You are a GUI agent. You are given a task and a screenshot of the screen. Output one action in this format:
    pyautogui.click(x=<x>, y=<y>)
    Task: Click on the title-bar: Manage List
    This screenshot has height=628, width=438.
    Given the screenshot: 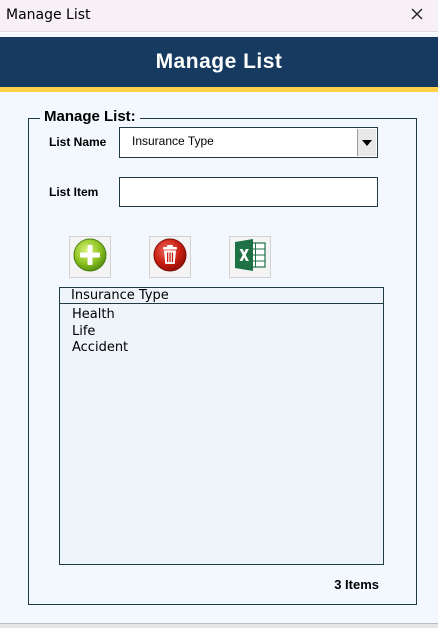 What is the action you would take?
    pyautogui.click(x=219, y=16)
    